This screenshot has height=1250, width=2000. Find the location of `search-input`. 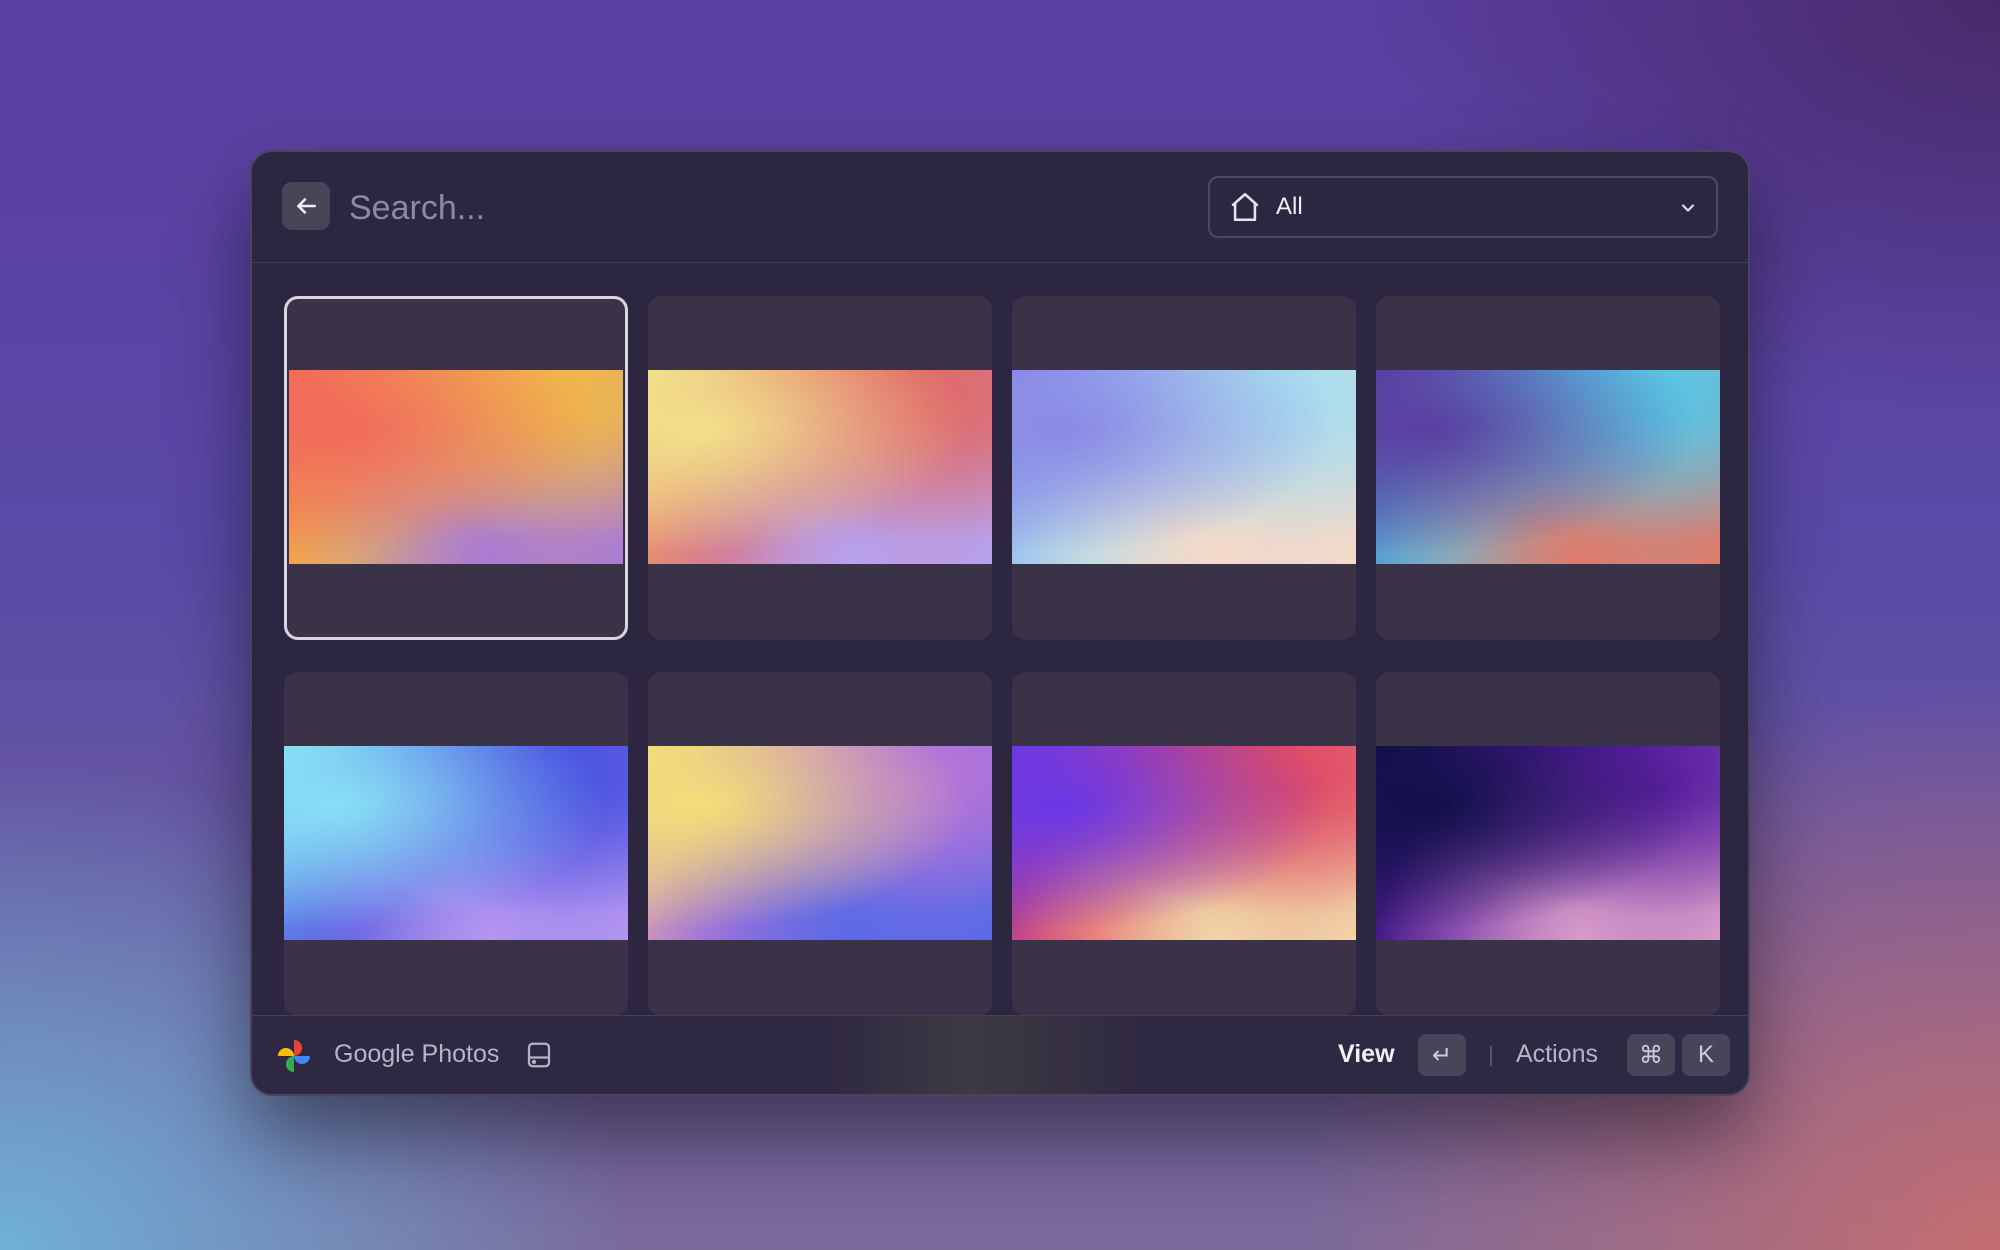

search-input is located at coordinates (749, 208).